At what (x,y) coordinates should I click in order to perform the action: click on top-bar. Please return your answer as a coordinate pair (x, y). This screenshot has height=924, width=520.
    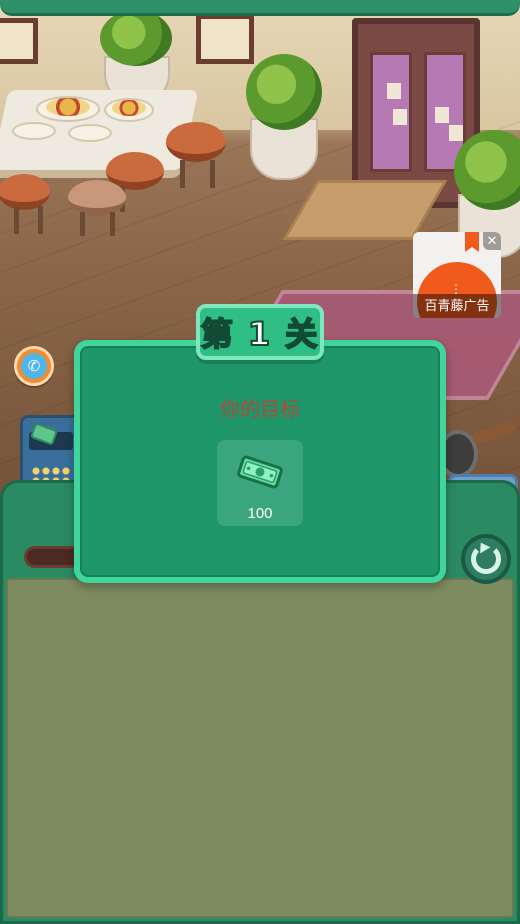
    Looking at the image, I should click on (260, 8).